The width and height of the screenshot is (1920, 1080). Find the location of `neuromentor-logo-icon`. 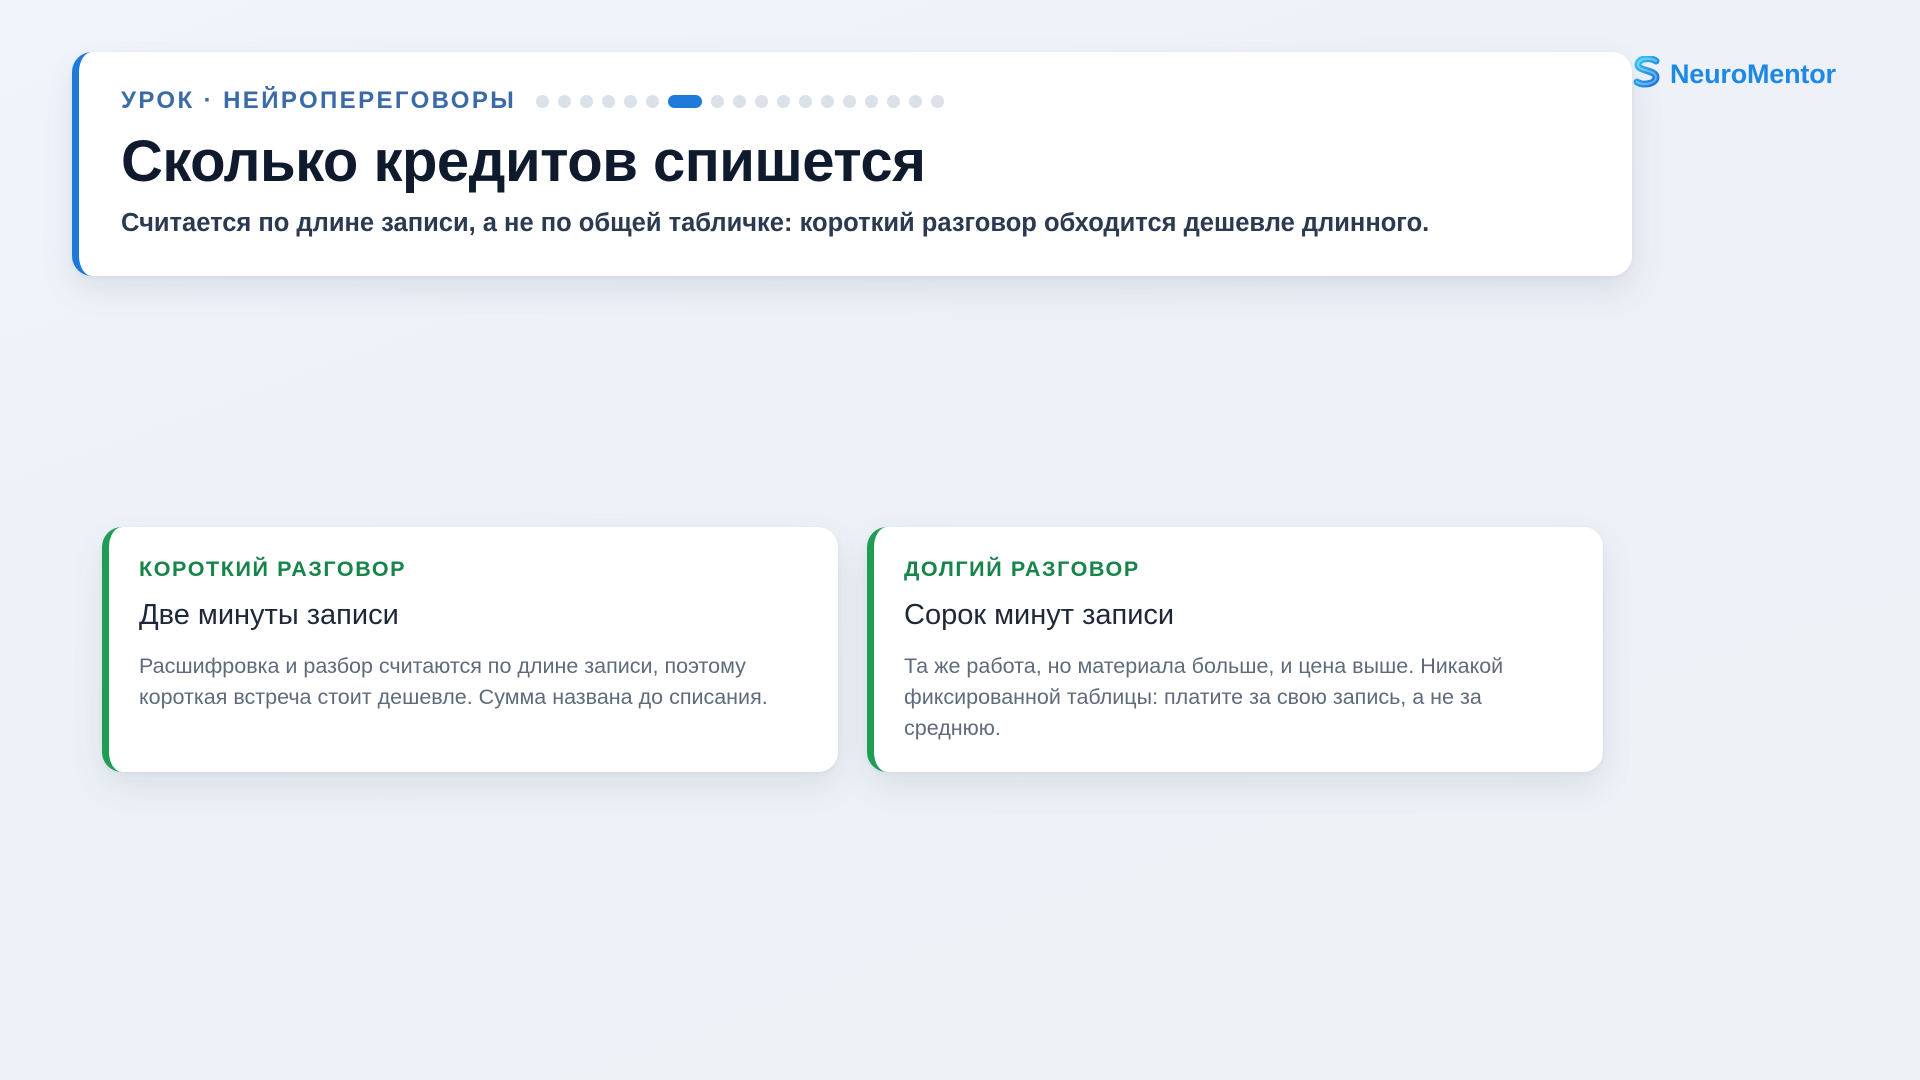

neuromentor-logo-icon is located at coordinates (1646, 72).